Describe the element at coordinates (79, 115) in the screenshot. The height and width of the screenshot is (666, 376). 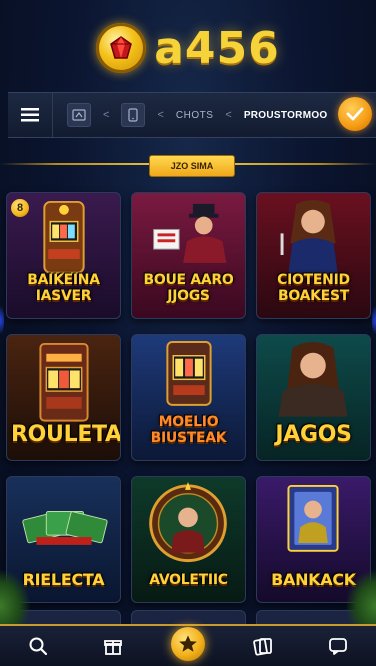
I see `slot-machine-icon` at that location.